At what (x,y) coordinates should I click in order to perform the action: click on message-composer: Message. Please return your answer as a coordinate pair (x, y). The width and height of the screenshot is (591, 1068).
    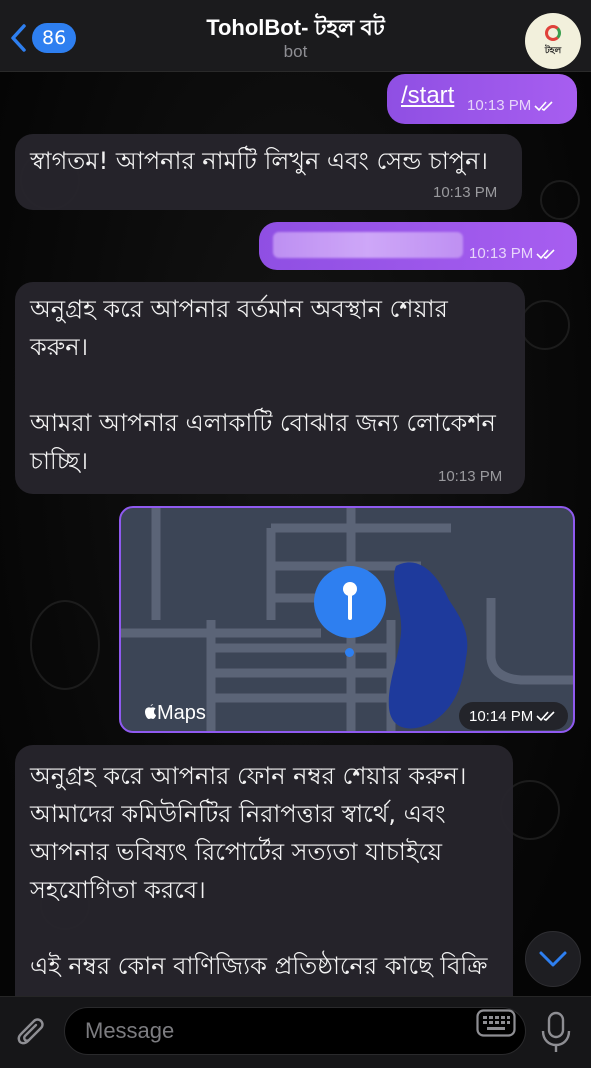
    Looking at the image, I should click on (295, 1032).